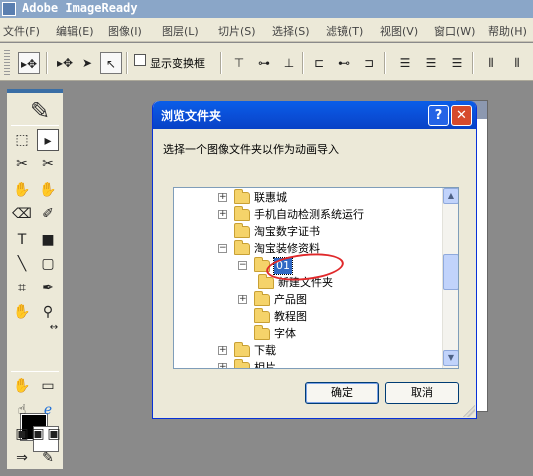  I want to click on selection-arrow-icon: ↖, so click(111, 63).